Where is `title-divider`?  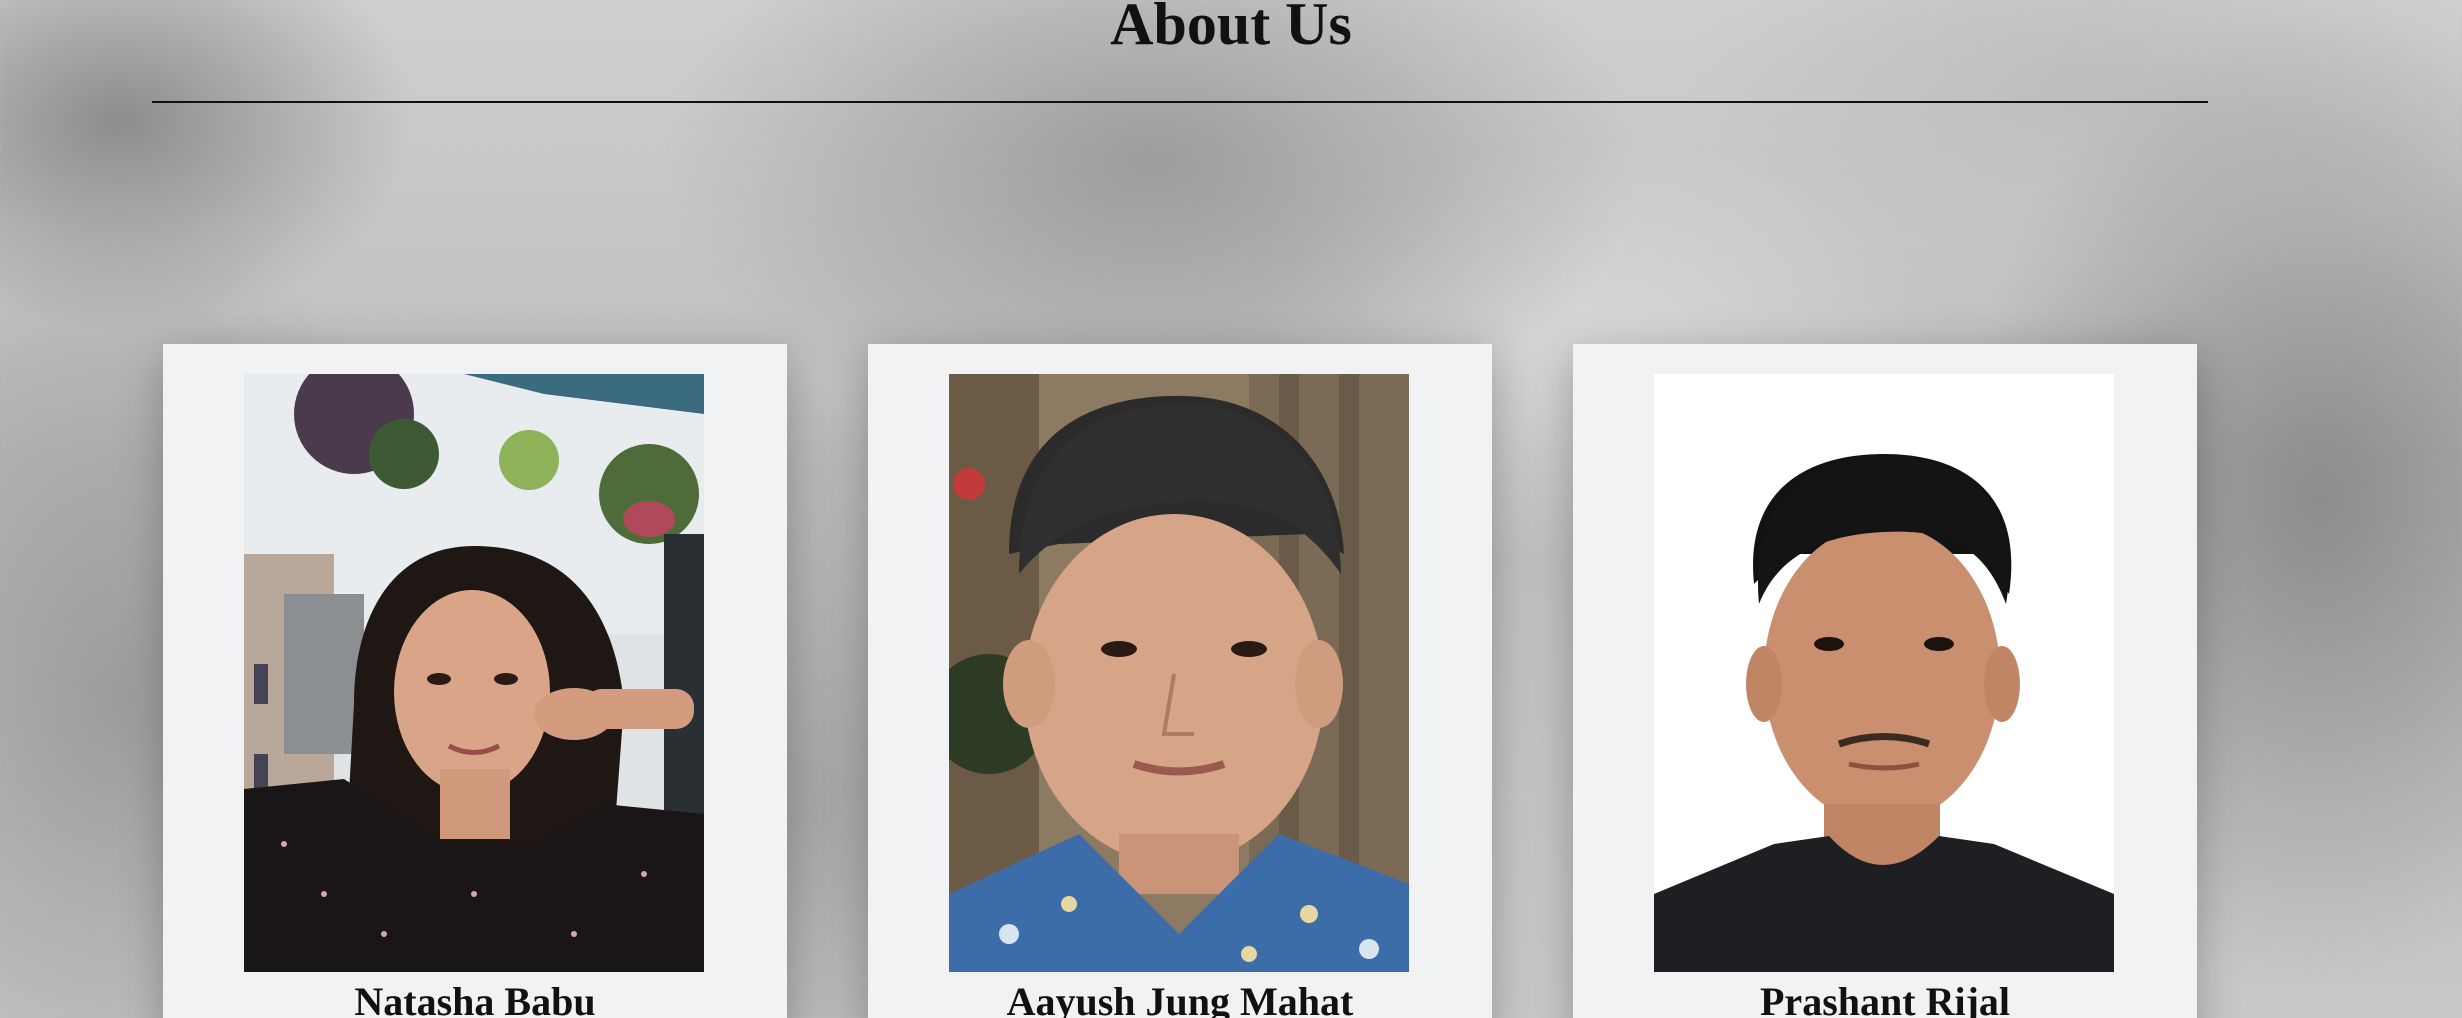 title-divider is located at coordinates (1180, 102).